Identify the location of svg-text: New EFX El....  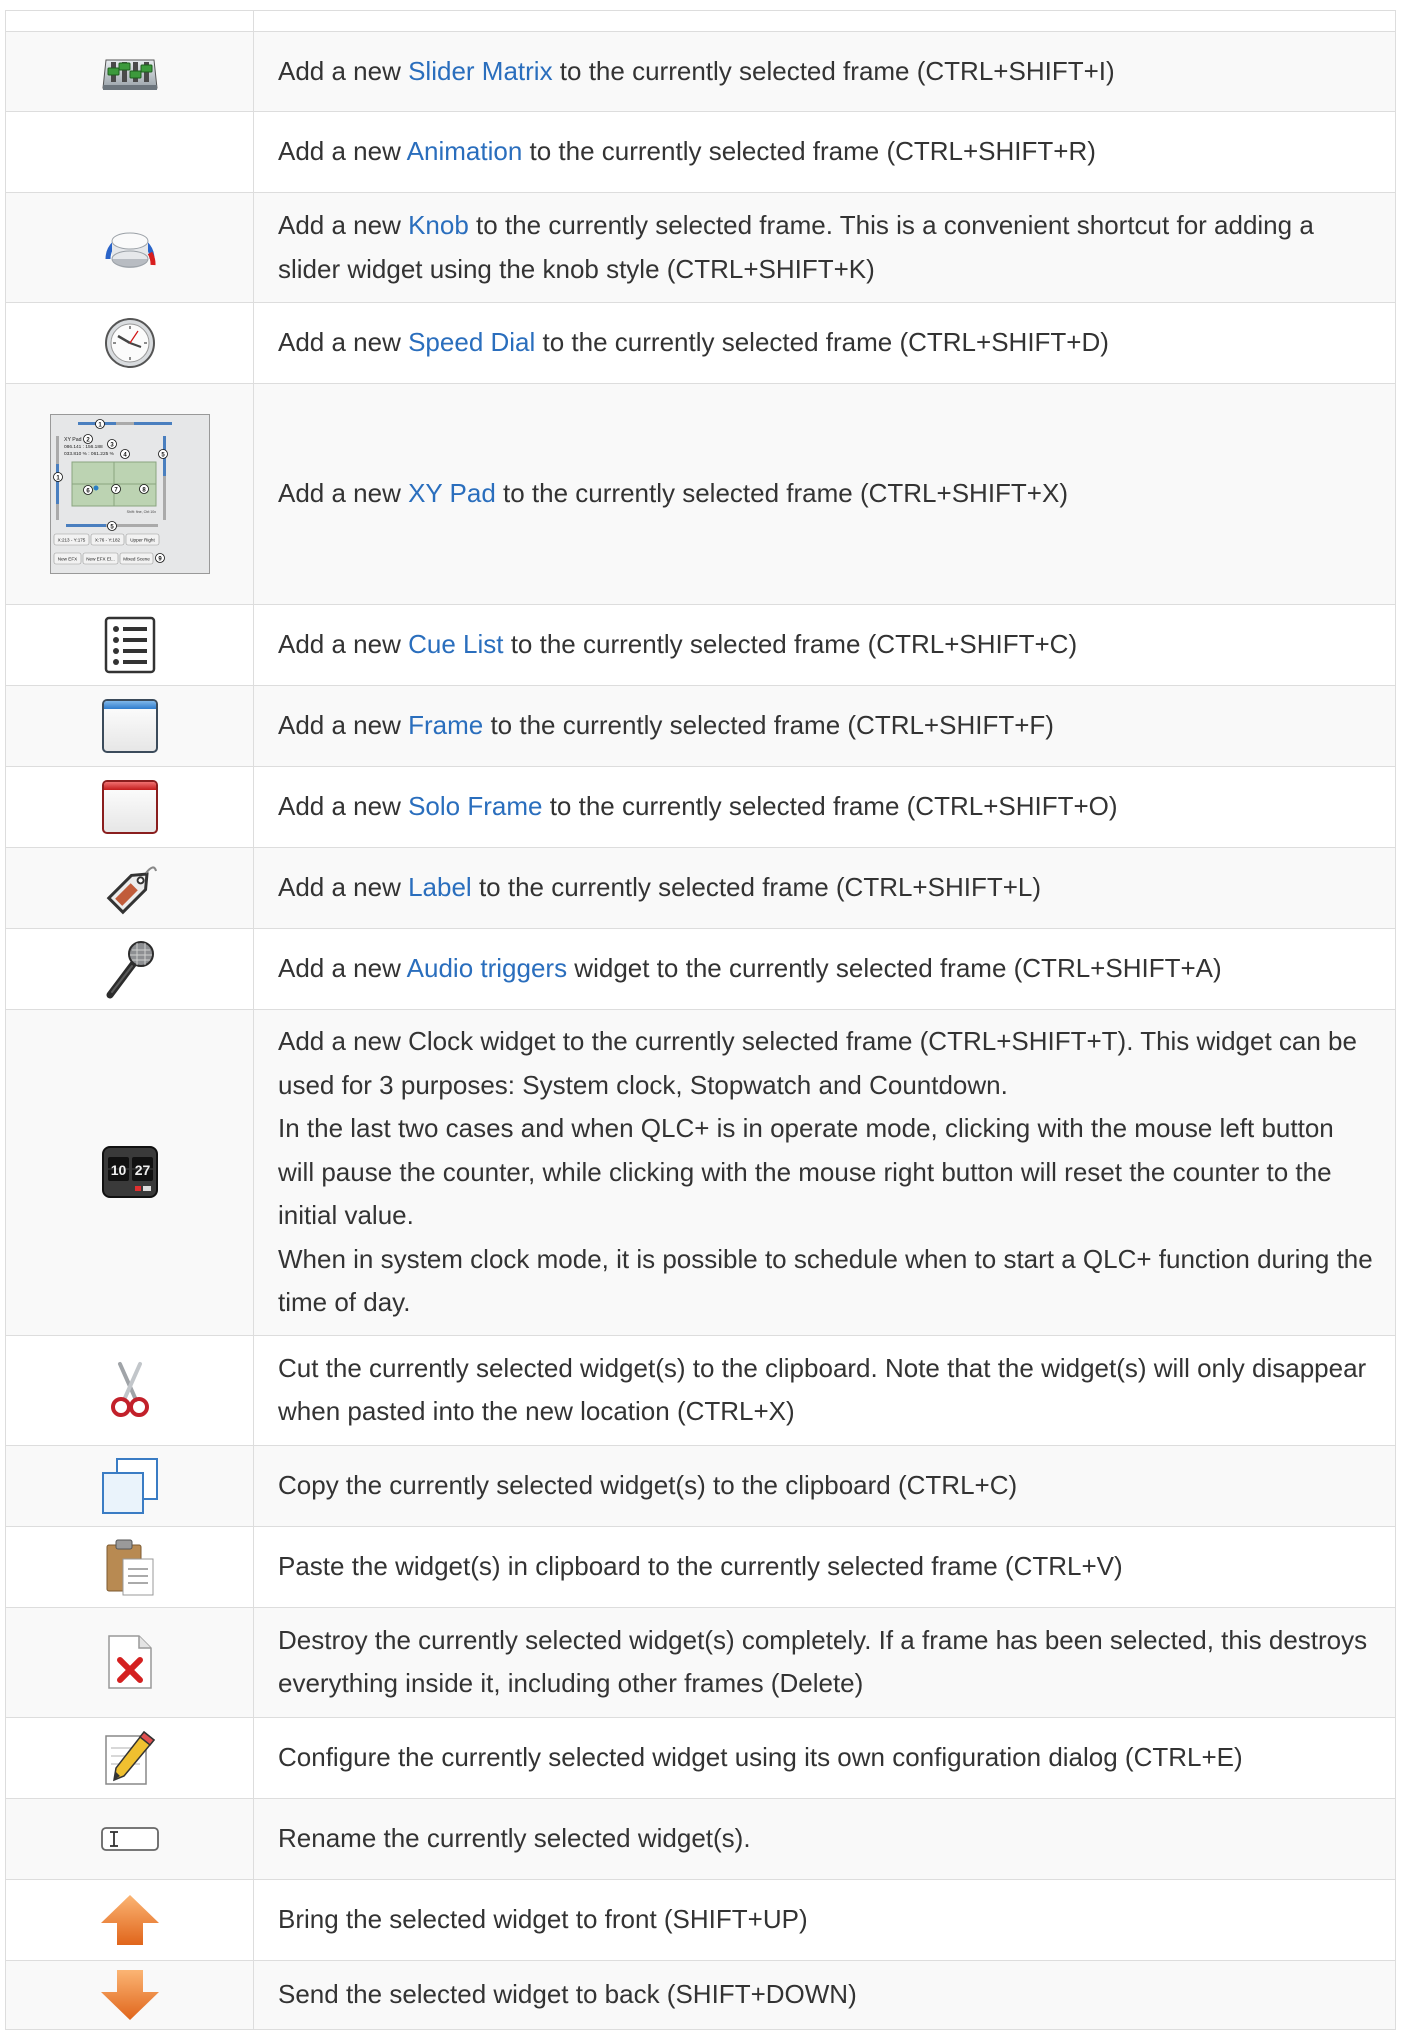
(100, 559).